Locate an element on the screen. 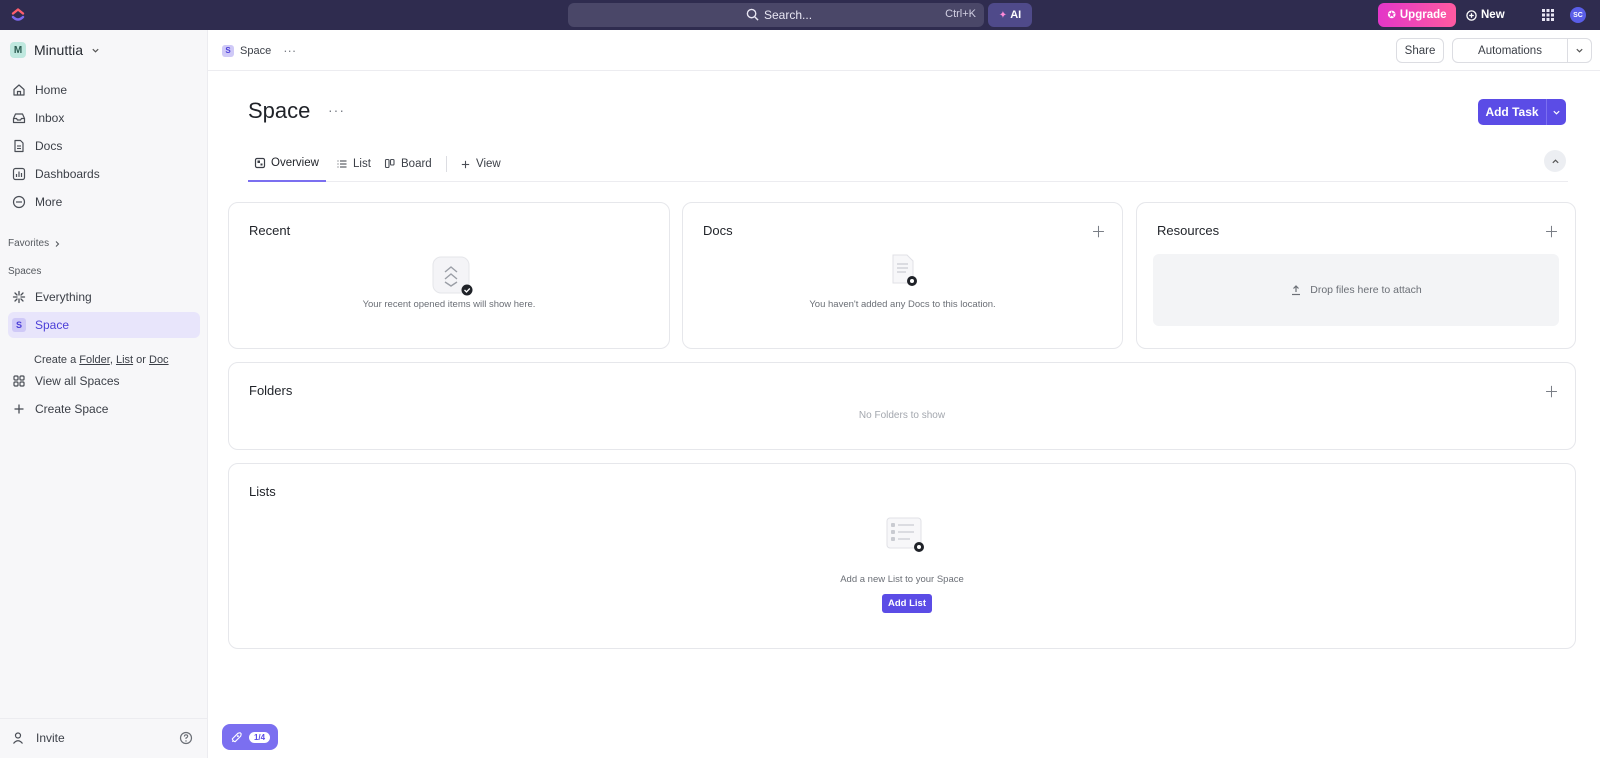  more-circle-icon is located at coordinates (19, 202).